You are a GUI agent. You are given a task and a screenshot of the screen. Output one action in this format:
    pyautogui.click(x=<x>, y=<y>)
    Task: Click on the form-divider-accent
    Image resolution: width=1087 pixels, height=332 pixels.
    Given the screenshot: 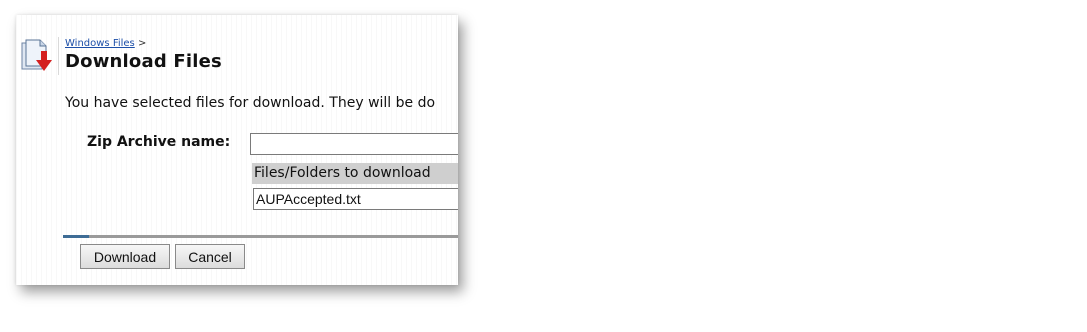 What is the action you would take?
    pyautogui.click(x=76, y=236)
    